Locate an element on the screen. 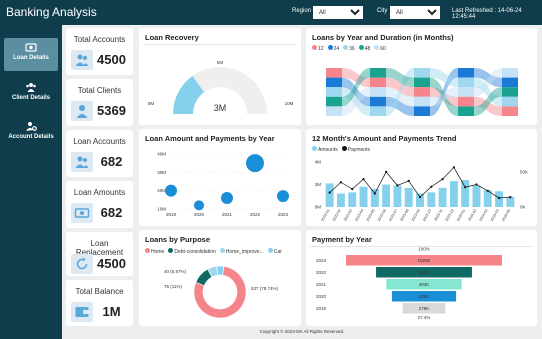 The height and width of the screenshot is (339, 542). kpi-value: 5369 is located at coordinates (111, 110).